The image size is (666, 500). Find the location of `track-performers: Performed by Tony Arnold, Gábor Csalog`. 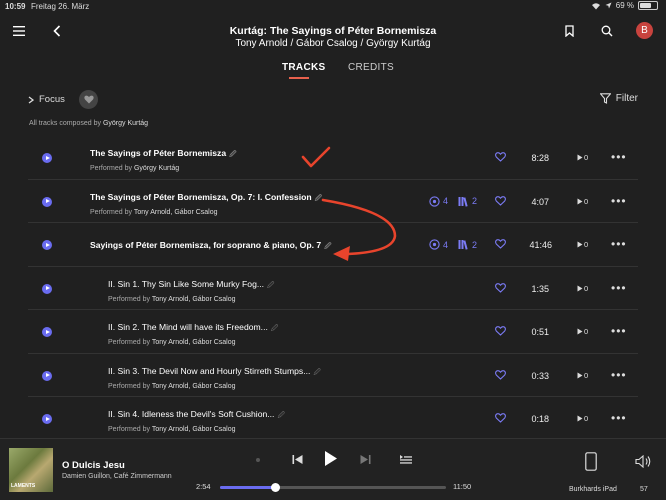

track-performers: Performed by Tony Arnold, Gábor Csalog is located at coordinates (196, 429).